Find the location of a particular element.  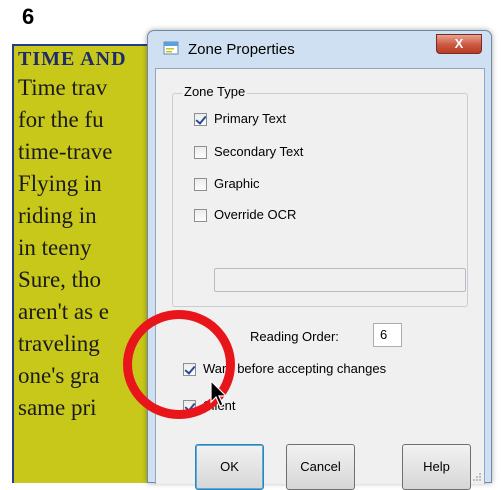

checkbox-label: Graphic is located at coordinates (237, 183).